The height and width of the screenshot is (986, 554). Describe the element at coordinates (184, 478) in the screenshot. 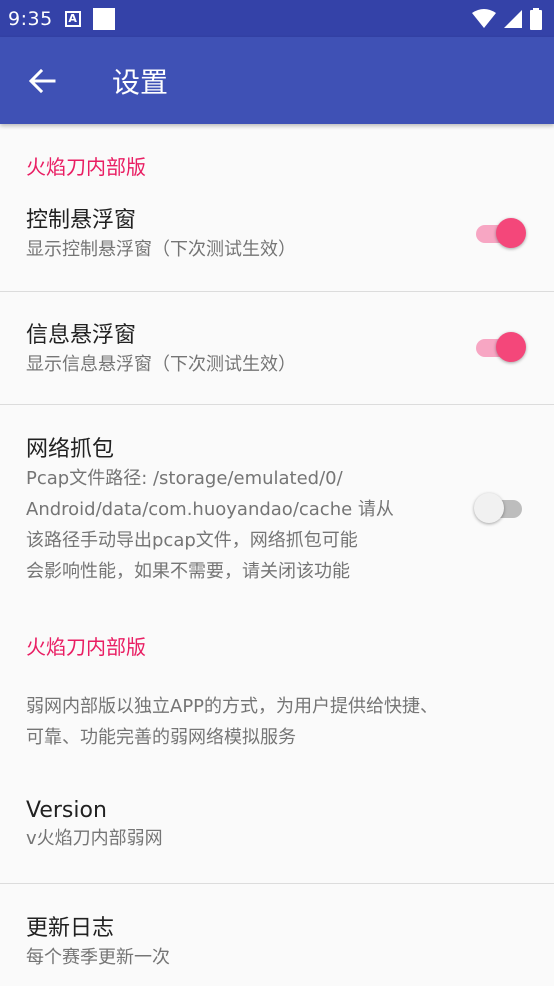

I see `pref-summary-line: Pcap文件路径: /storage/emulated/0/` at that location.